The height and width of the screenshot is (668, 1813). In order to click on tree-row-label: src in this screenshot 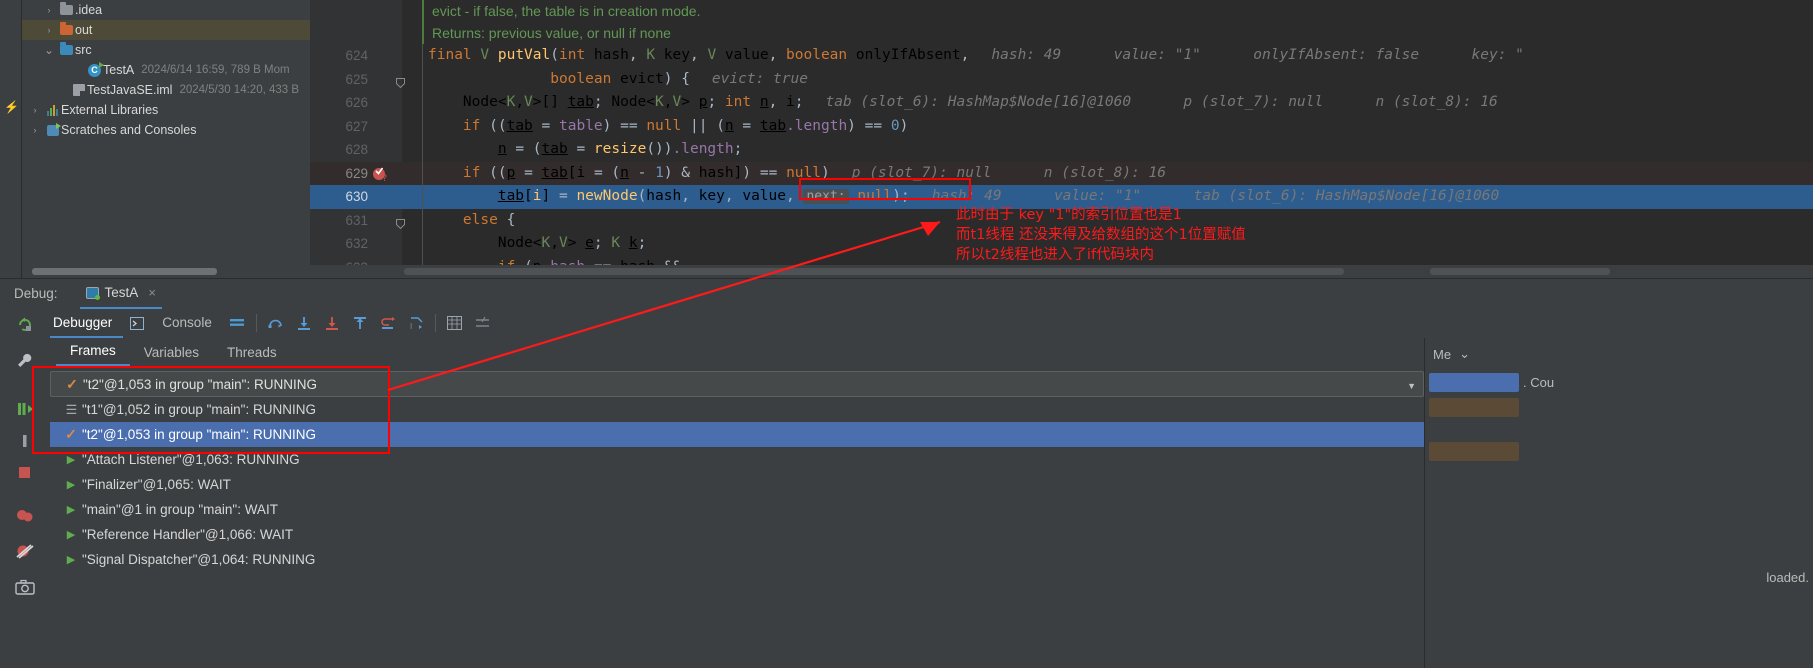, I will do `click(83, 50)`.